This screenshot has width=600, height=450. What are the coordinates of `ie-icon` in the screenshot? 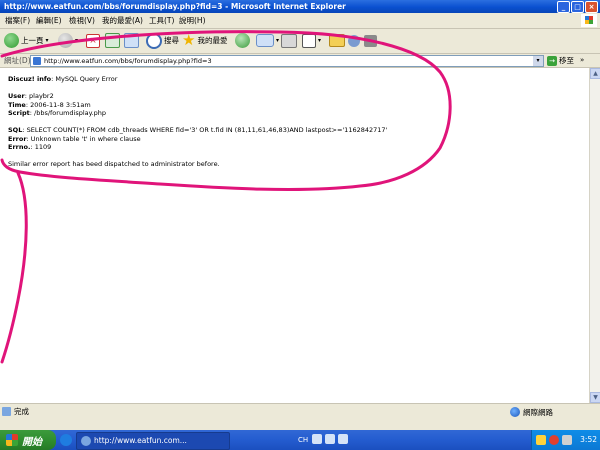 It's located at (86, 441).